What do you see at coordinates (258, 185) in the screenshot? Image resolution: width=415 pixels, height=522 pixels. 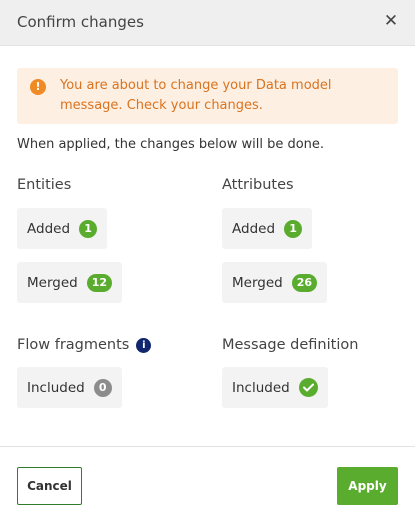 I see `attributes-title: Attributes` at bounding box center [258, 185].